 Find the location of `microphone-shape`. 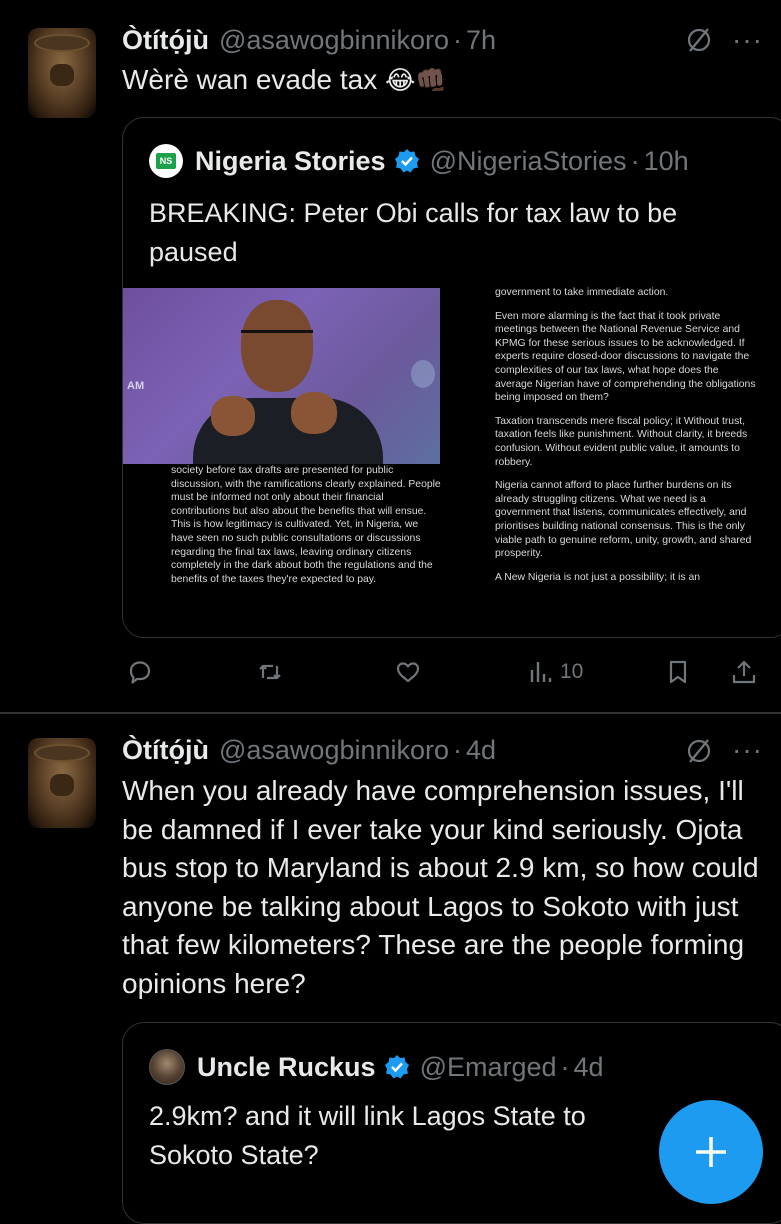

microphone-shape is located at coordinates (423, 374).